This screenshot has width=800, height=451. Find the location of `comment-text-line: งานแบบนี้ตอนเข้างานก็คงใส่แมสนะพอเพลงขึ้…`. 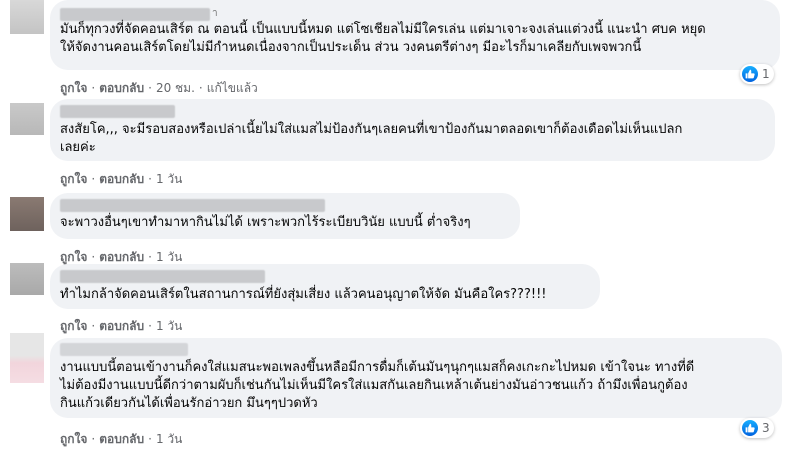

comment-text-line: งานแบบนี้ตอนเข้างานก็คงใส่แมสนะพอเพลงขึ้… is located at coordinates (377, 367).